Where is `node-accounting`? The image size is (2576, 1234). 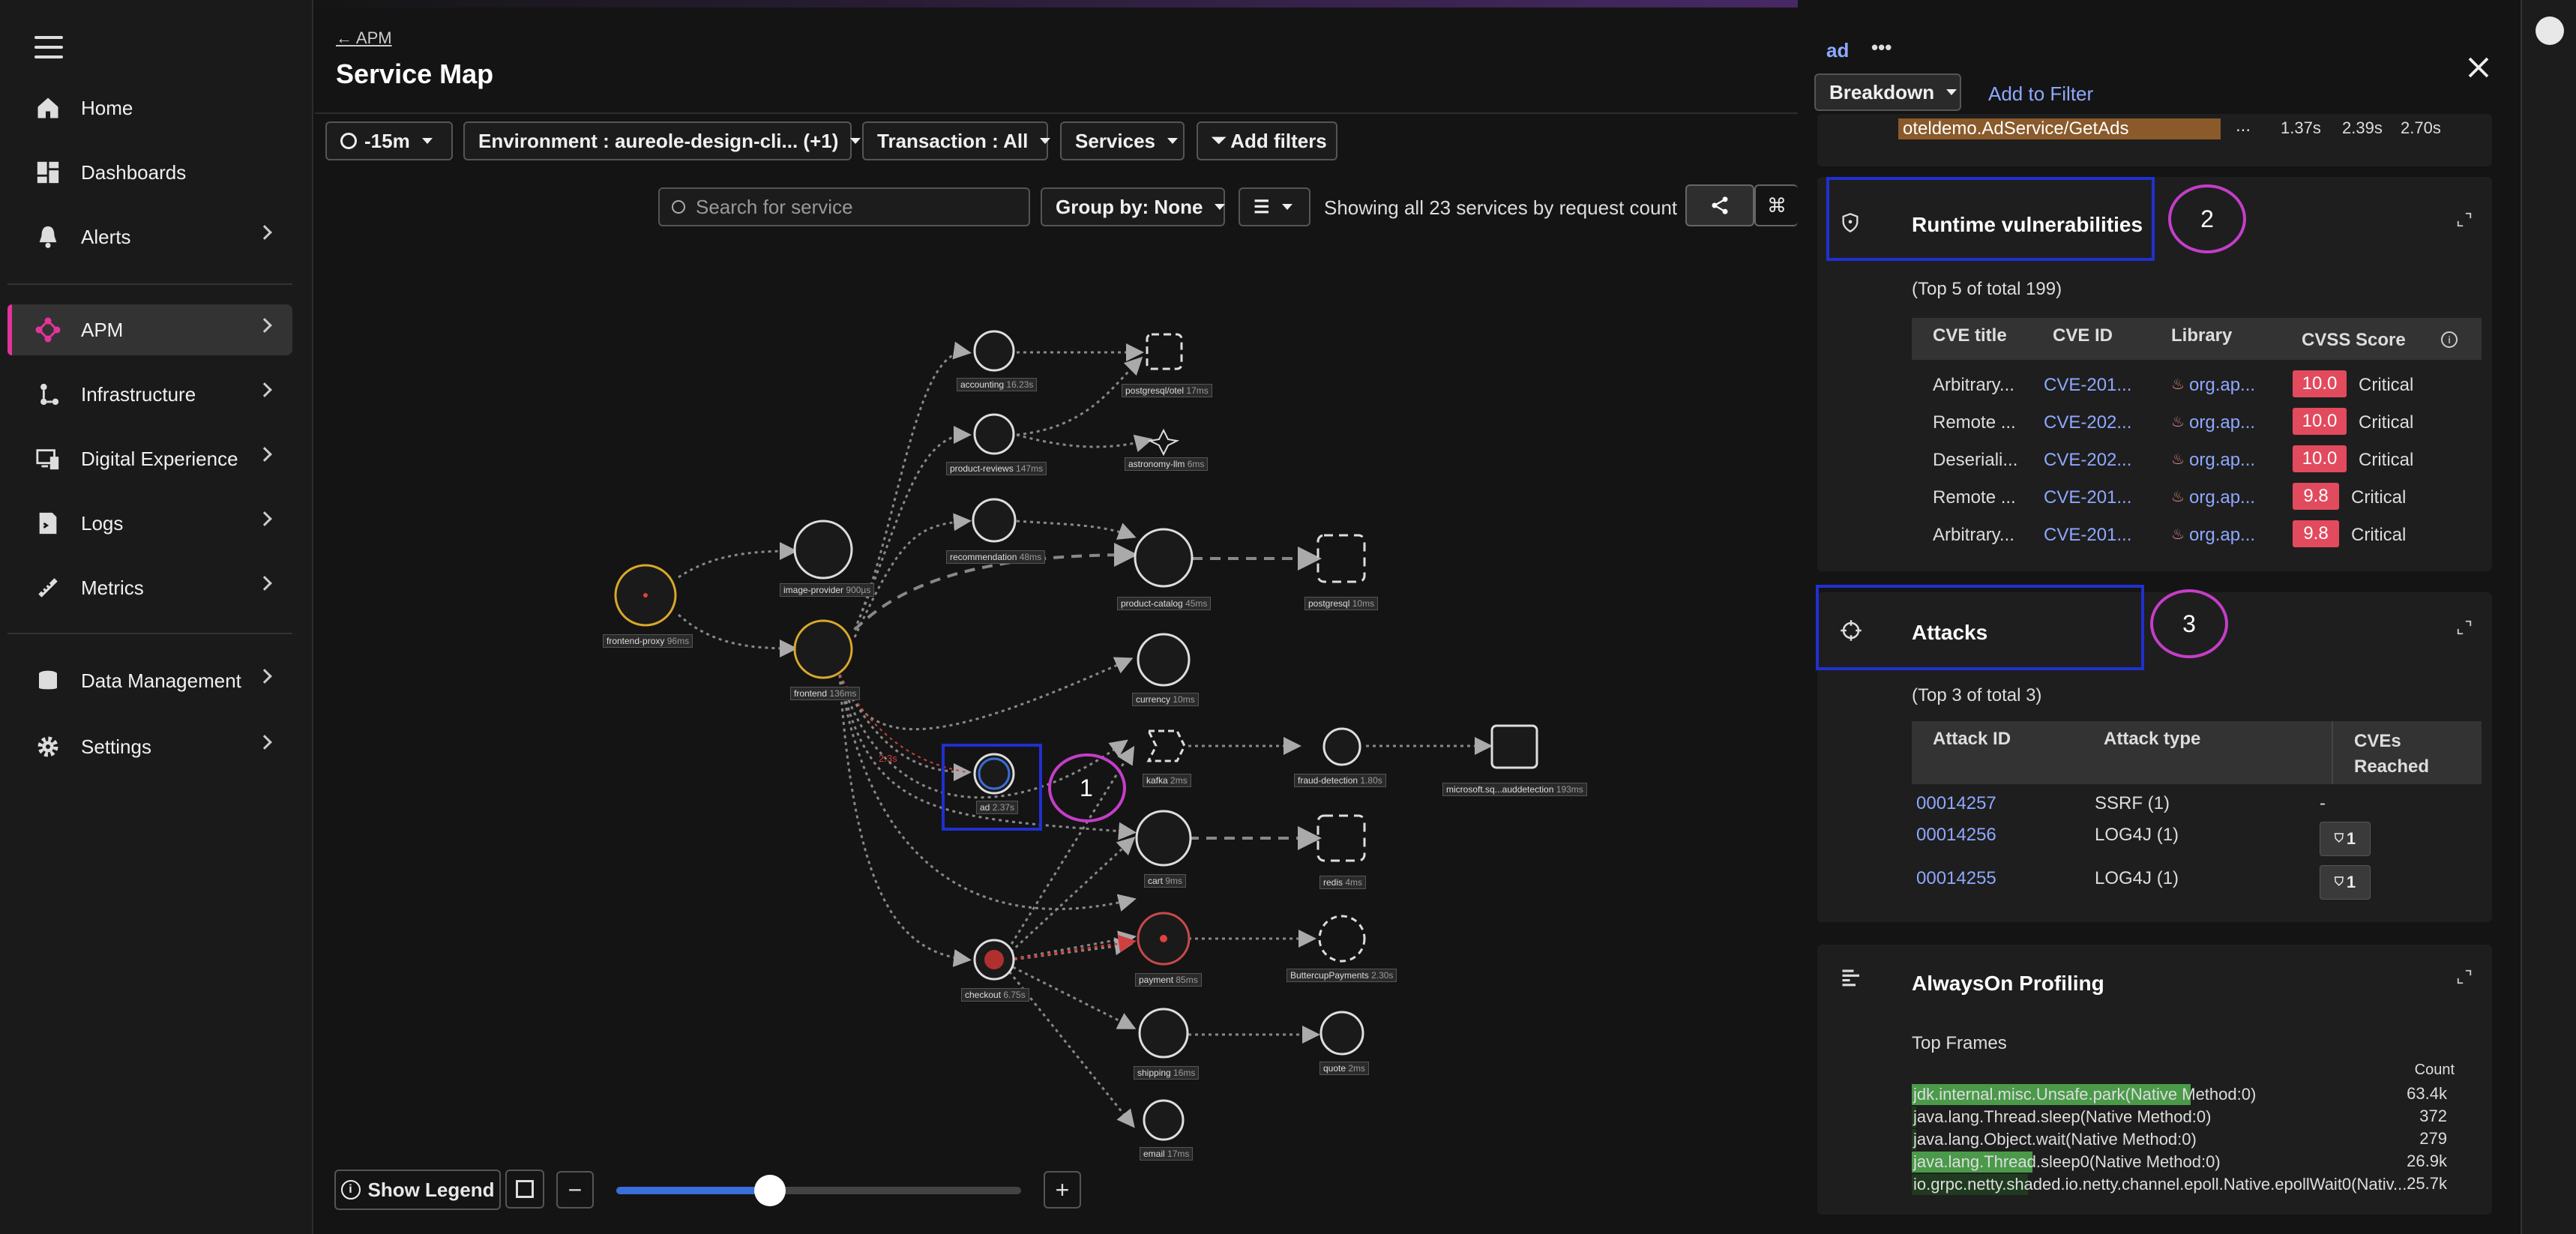
node-accounting is located at coordinates (994, 351).